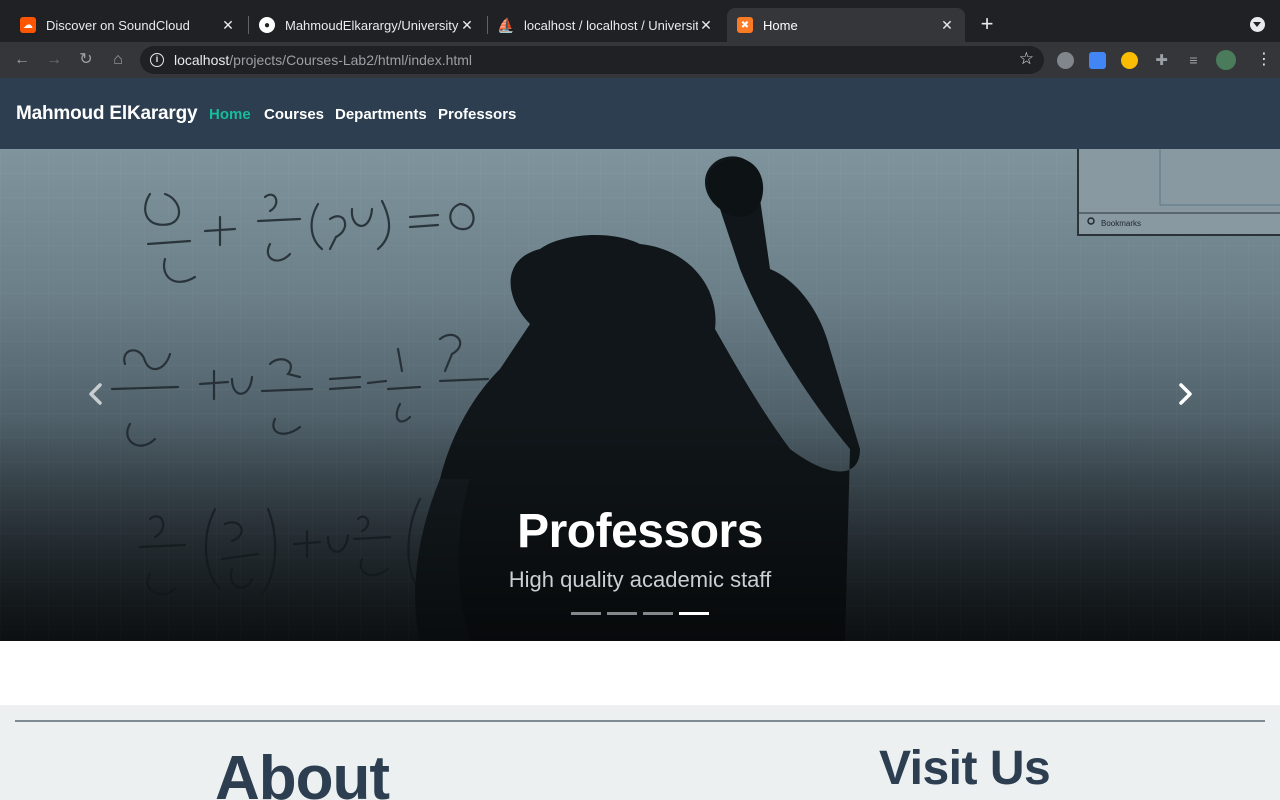 The height and width of the screenshot is (800, 1280). What do you see at coordinates (1097, 60) in the screenshot?
I see `google-translate-icon` at bounding box center [1097, 60].